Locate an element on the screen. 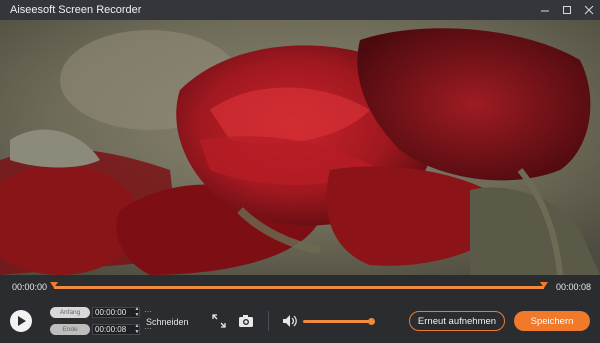 The image size is (600, 343). end-label: Ende is located at coordinates (70, 329).